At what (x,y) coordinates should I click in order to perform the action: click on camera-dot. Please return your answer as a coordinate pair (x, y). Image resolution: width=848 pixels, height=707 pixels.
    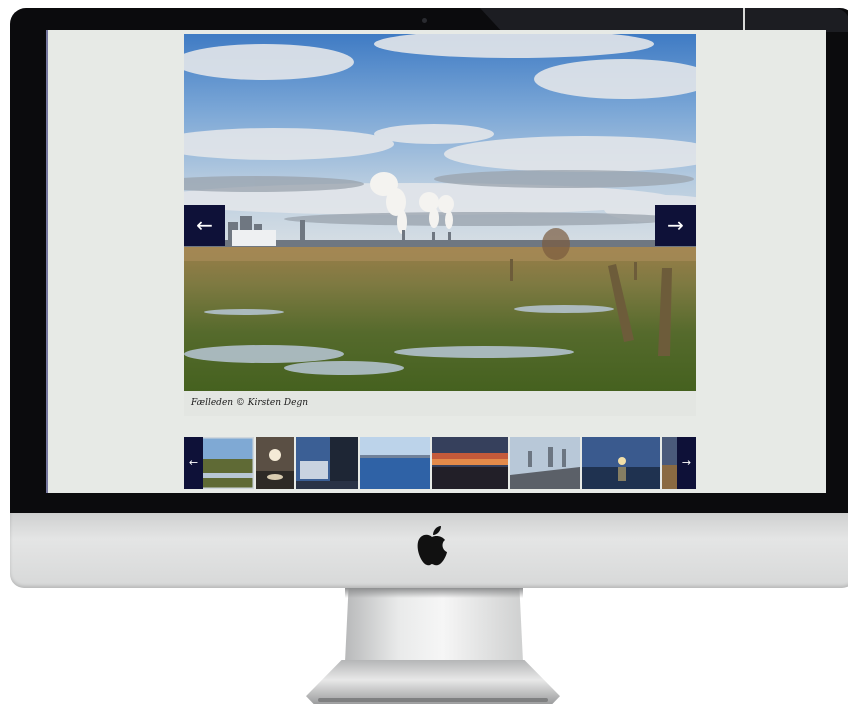
    Looking at the image, I should click on (424, 20).